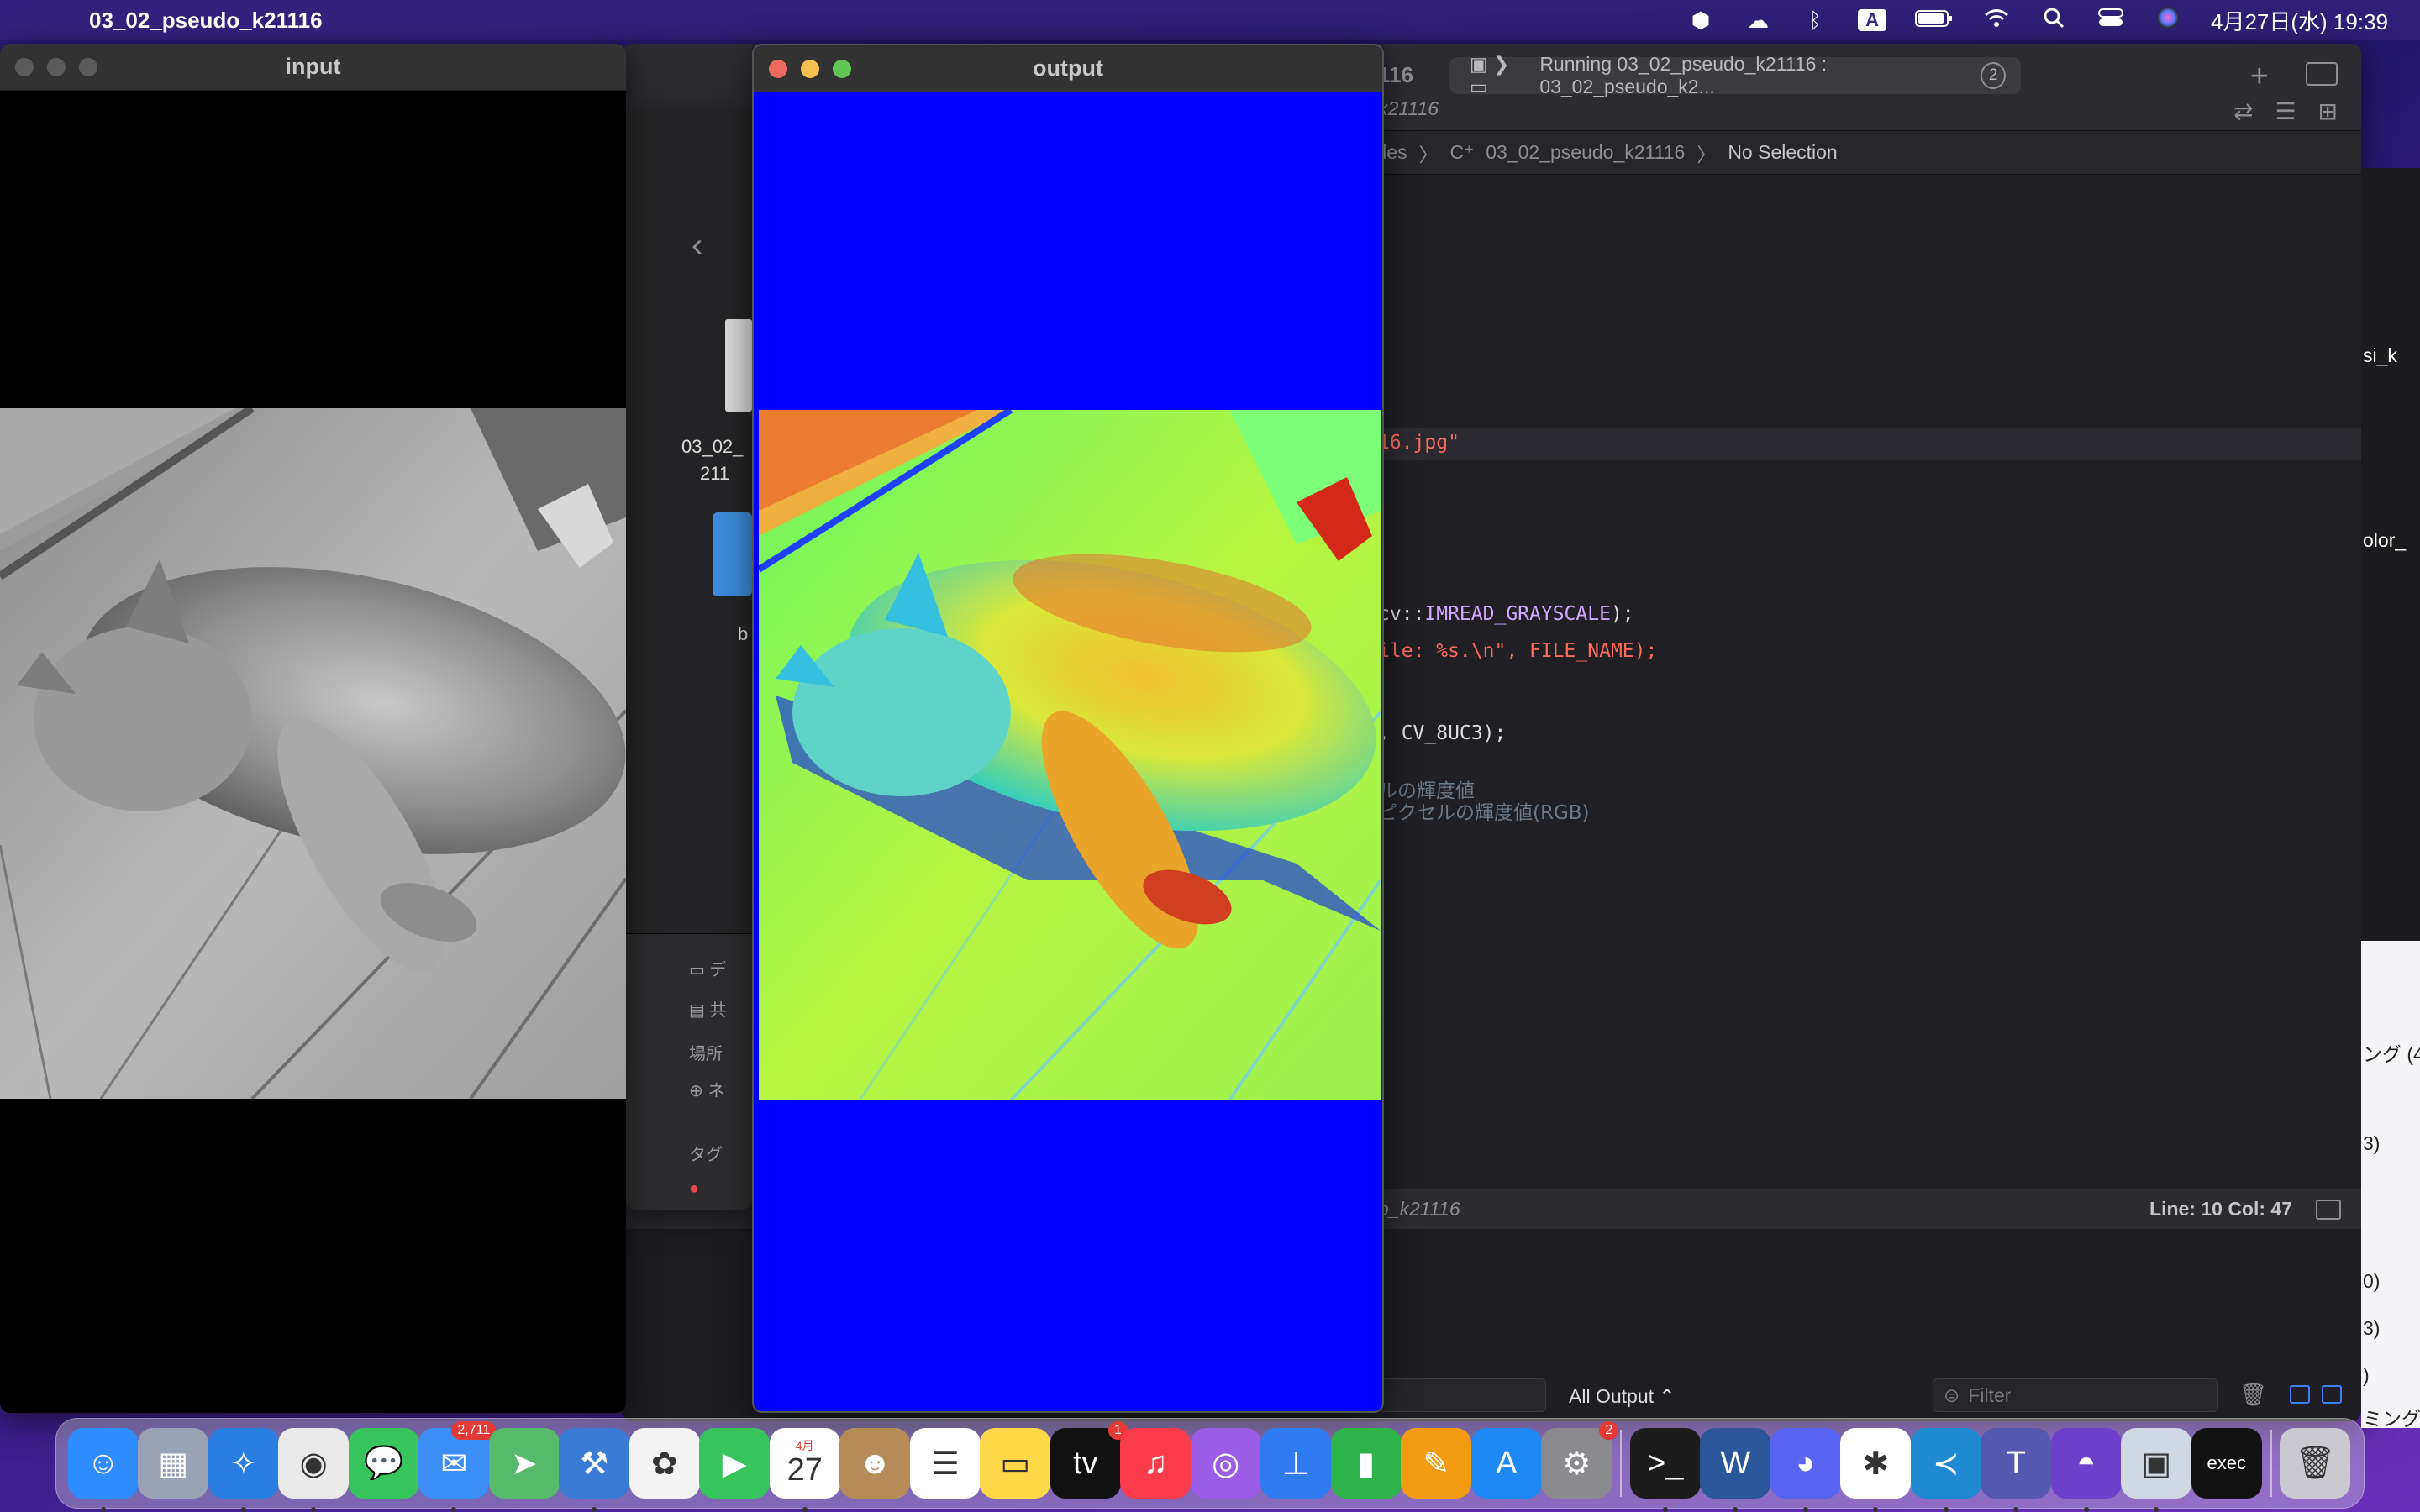 The height and width of the screenshot is (1512, 2420). Describe the element at coordinates (206, 21) in the screenshot. I see `menu-app-name: 03_02_pseudo_k21116` at that location.